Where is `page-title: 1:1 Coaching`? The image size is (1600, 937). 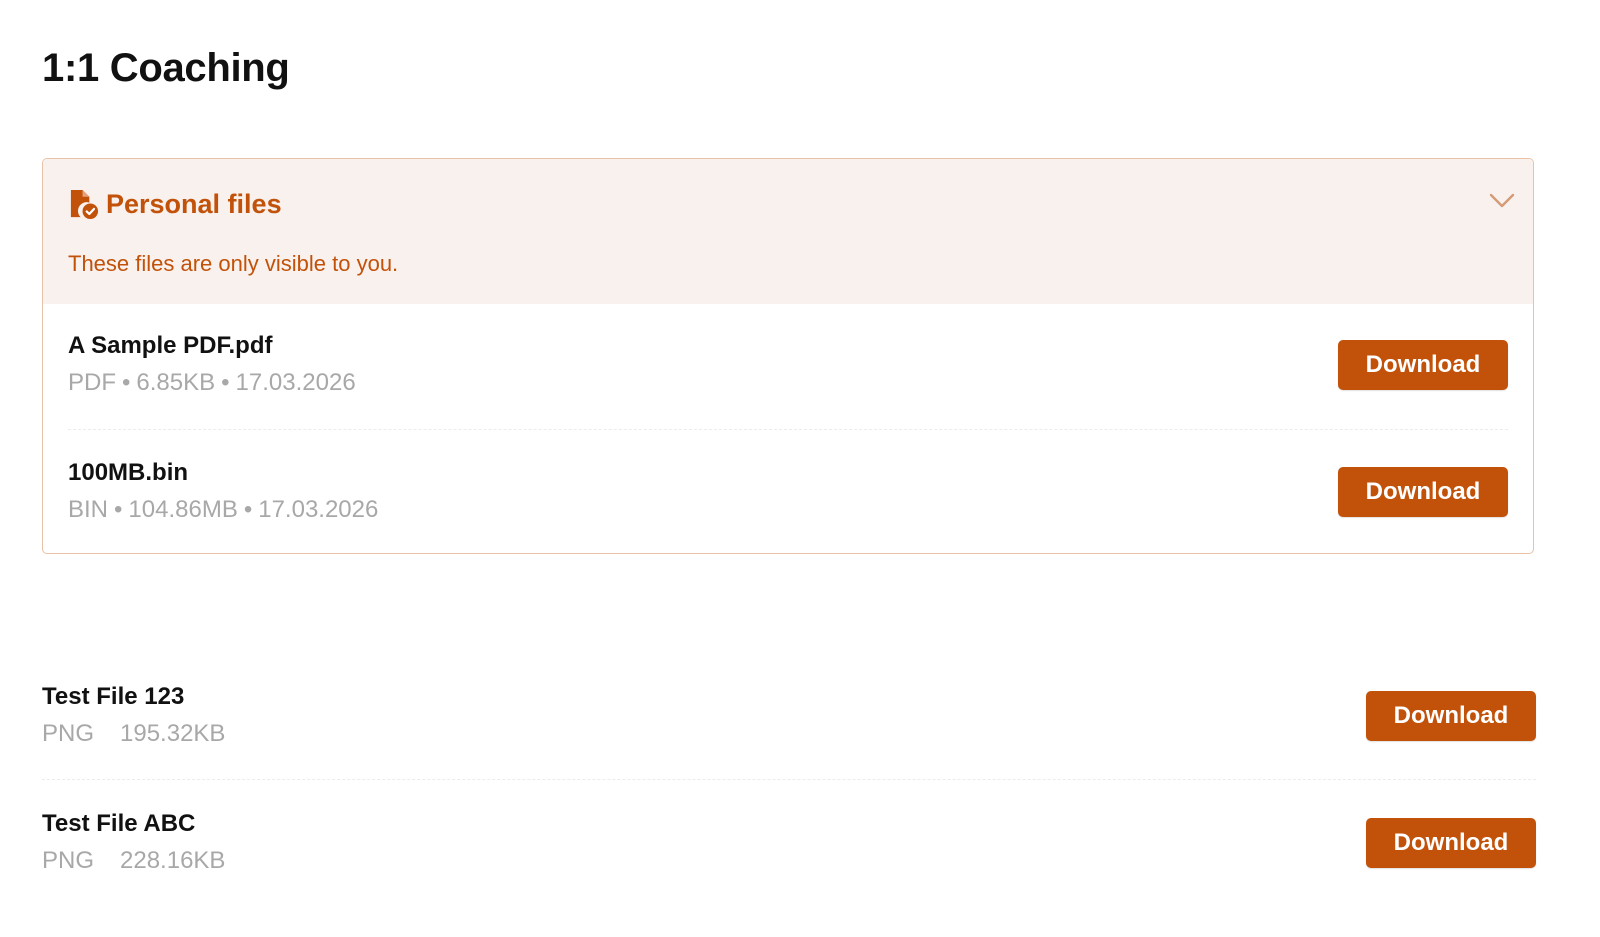 page-title: 1:1 Coaching is located at coordinates (166, 68).